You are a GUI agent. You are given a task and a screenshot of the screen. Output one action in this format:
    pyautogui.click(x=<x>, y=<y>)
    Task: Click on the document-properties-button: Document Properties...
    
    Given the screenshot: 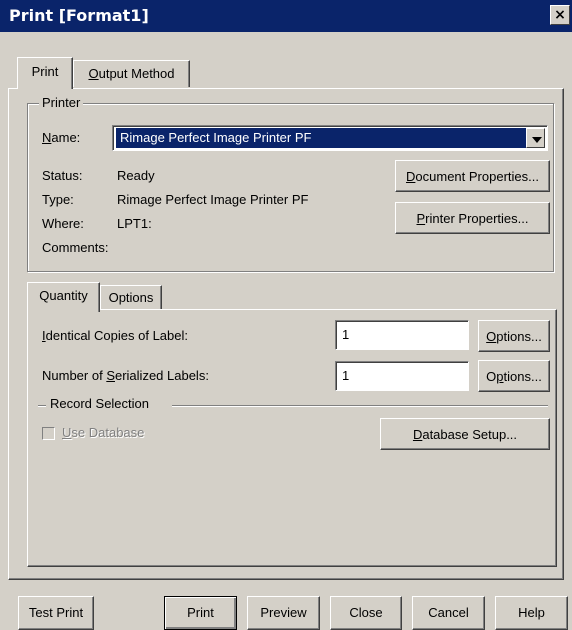 What is the action you would take?
    pyautogui.click(x=472, y=176)
    